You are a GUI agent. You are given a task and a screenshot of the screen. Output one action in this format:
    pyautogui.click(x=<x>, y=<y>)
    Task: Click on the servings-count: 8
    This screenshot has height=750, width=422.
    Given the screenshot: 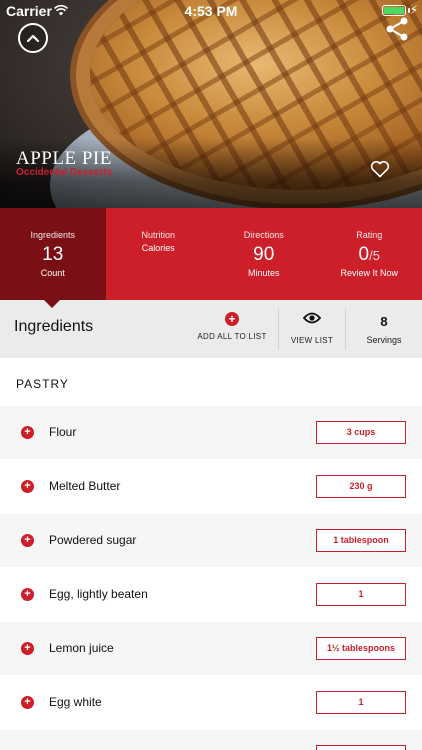 What is the action you would take?
    pyautogui.click(x=384, y=321)
    